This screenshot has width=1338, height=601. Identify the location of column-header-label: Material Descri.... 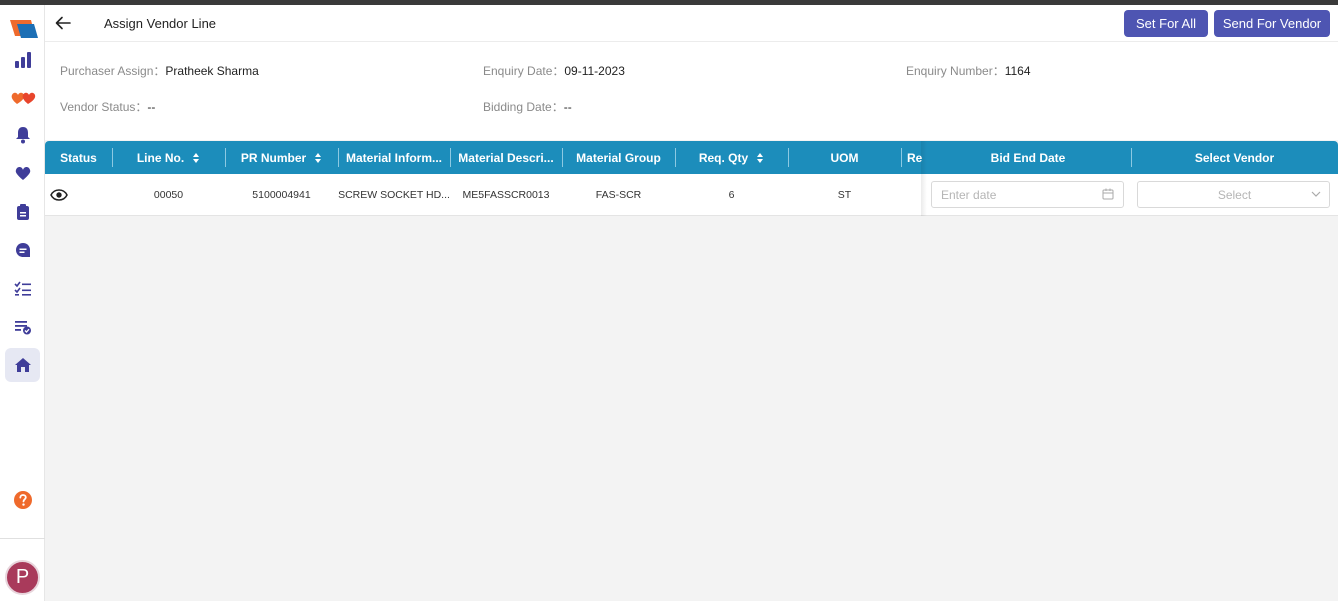
(506, 157).